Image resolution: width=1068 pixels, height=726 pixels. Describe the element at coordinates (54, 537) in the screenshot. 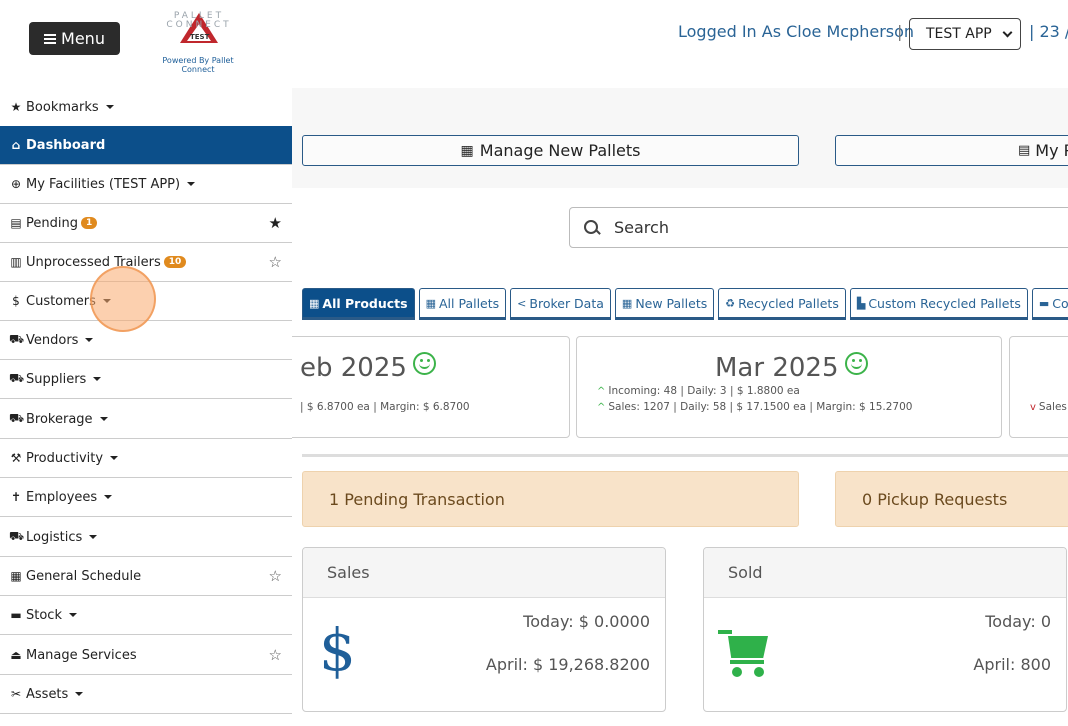

I see `sidebar-item-label: Logistics` at that location.